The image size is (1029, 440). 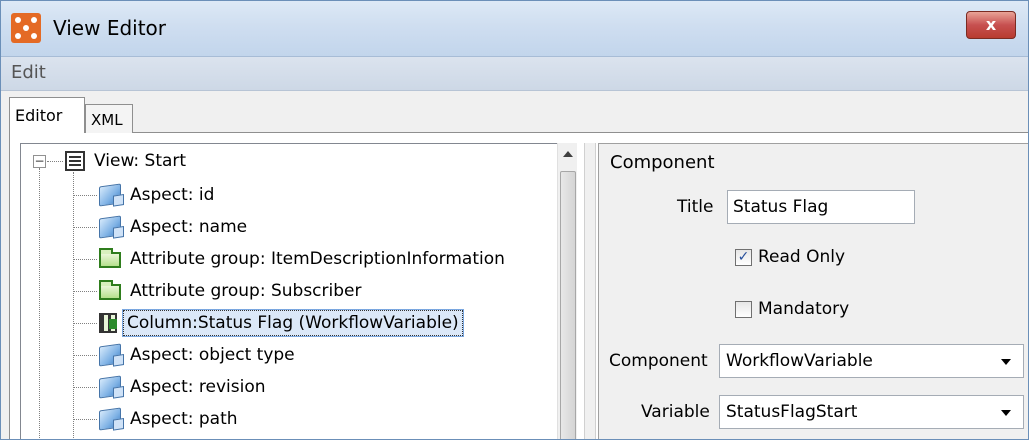 I want to click on tree-node-attribute-group-subscriber: Attribute group: Subscriber, so click(x=231, y=291).